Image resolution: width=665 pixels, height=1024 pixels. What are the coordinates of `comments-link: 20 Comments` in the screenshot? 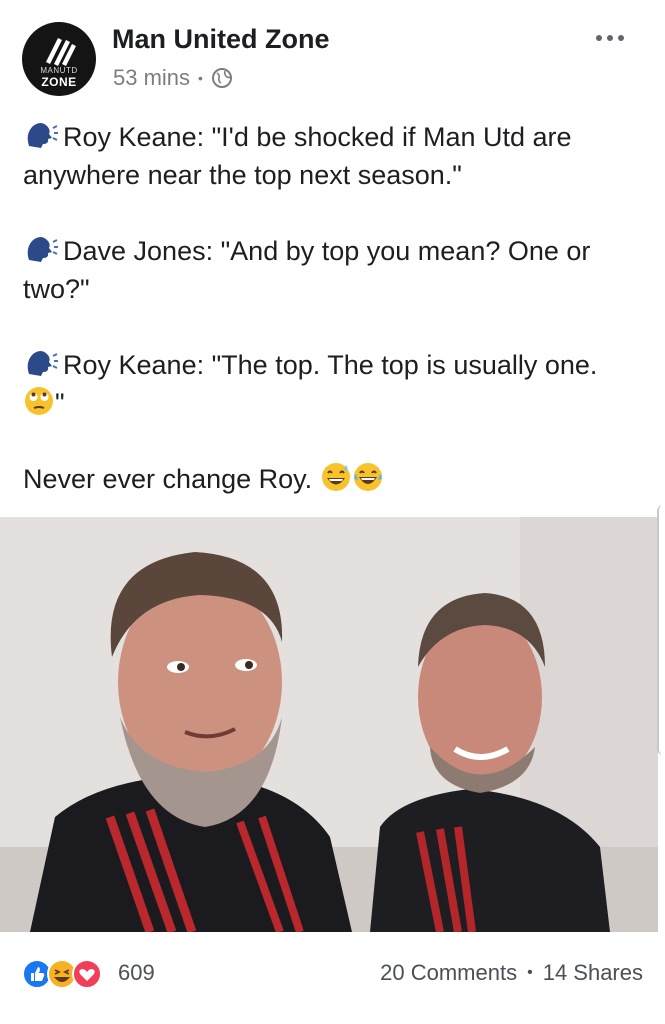 It's located at (448, 973).